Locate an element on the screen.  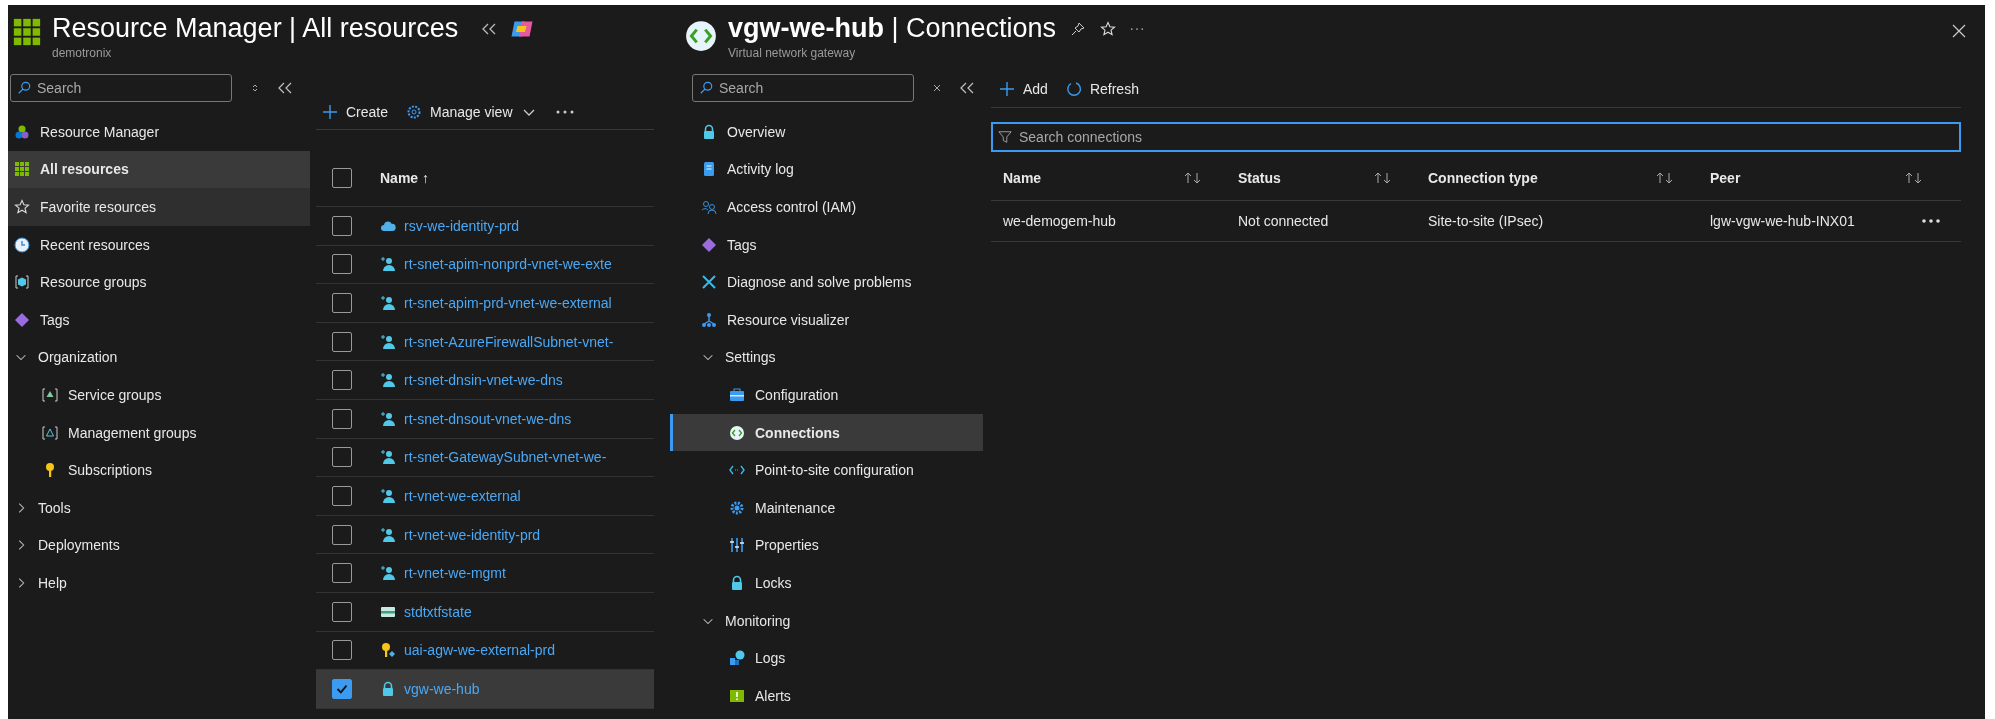
add-button: Add is located at coordinates (1023, 89).